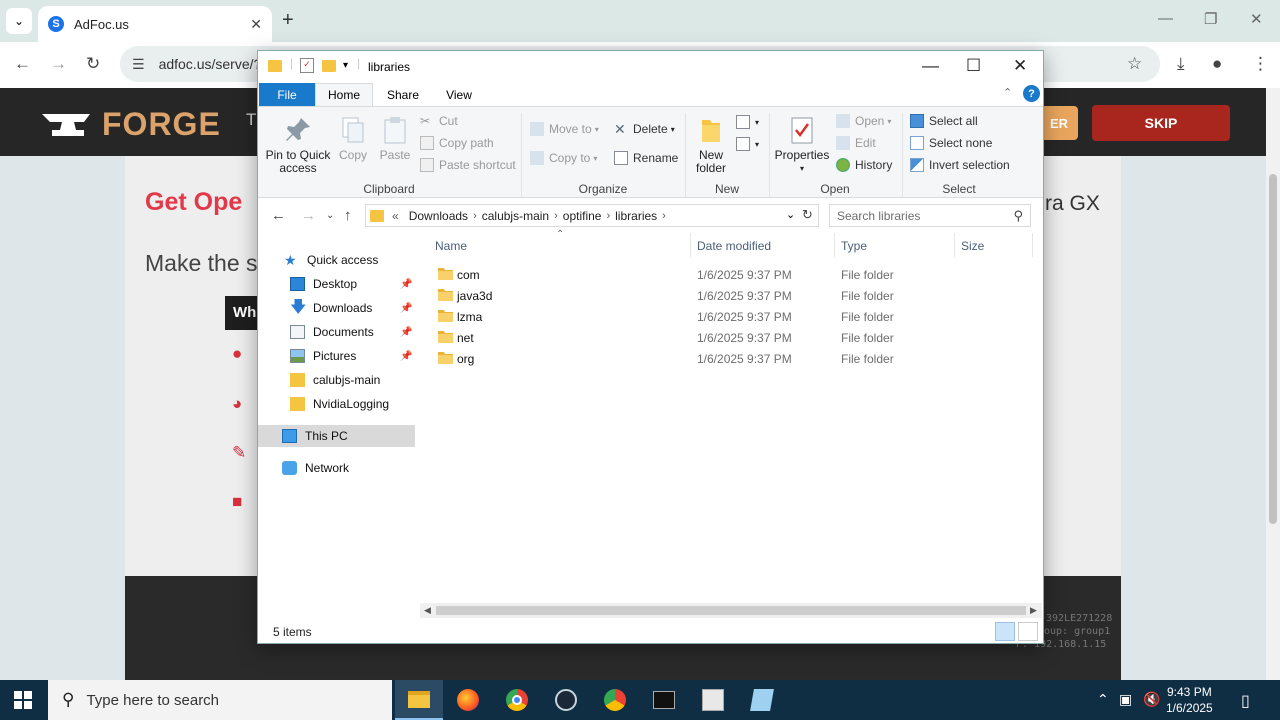  I want to click on up-arrow-icon: ↑, so click(348, 215).